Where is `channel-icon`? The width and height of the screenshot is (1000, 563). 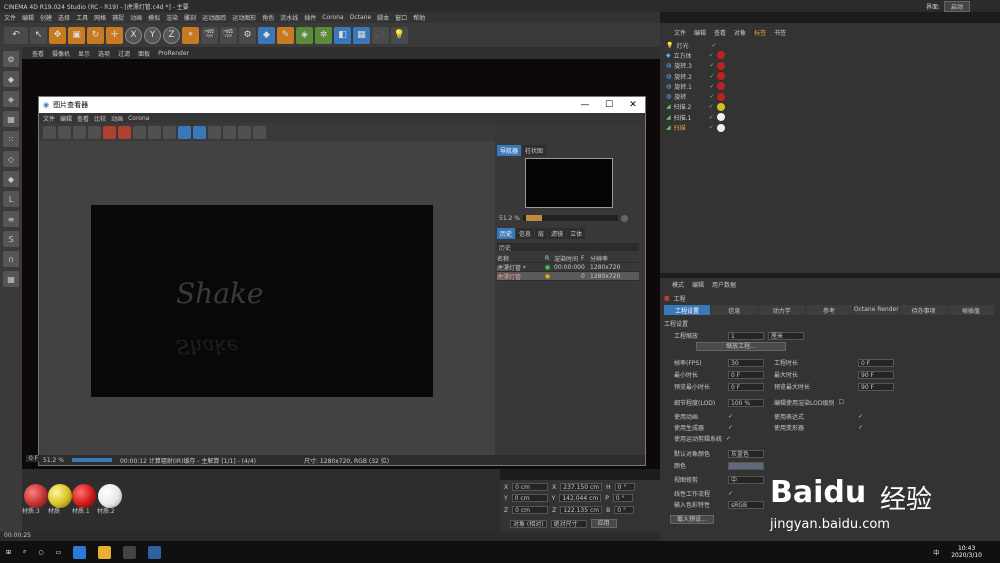
channel-icon is located at coordinates (214, 132).